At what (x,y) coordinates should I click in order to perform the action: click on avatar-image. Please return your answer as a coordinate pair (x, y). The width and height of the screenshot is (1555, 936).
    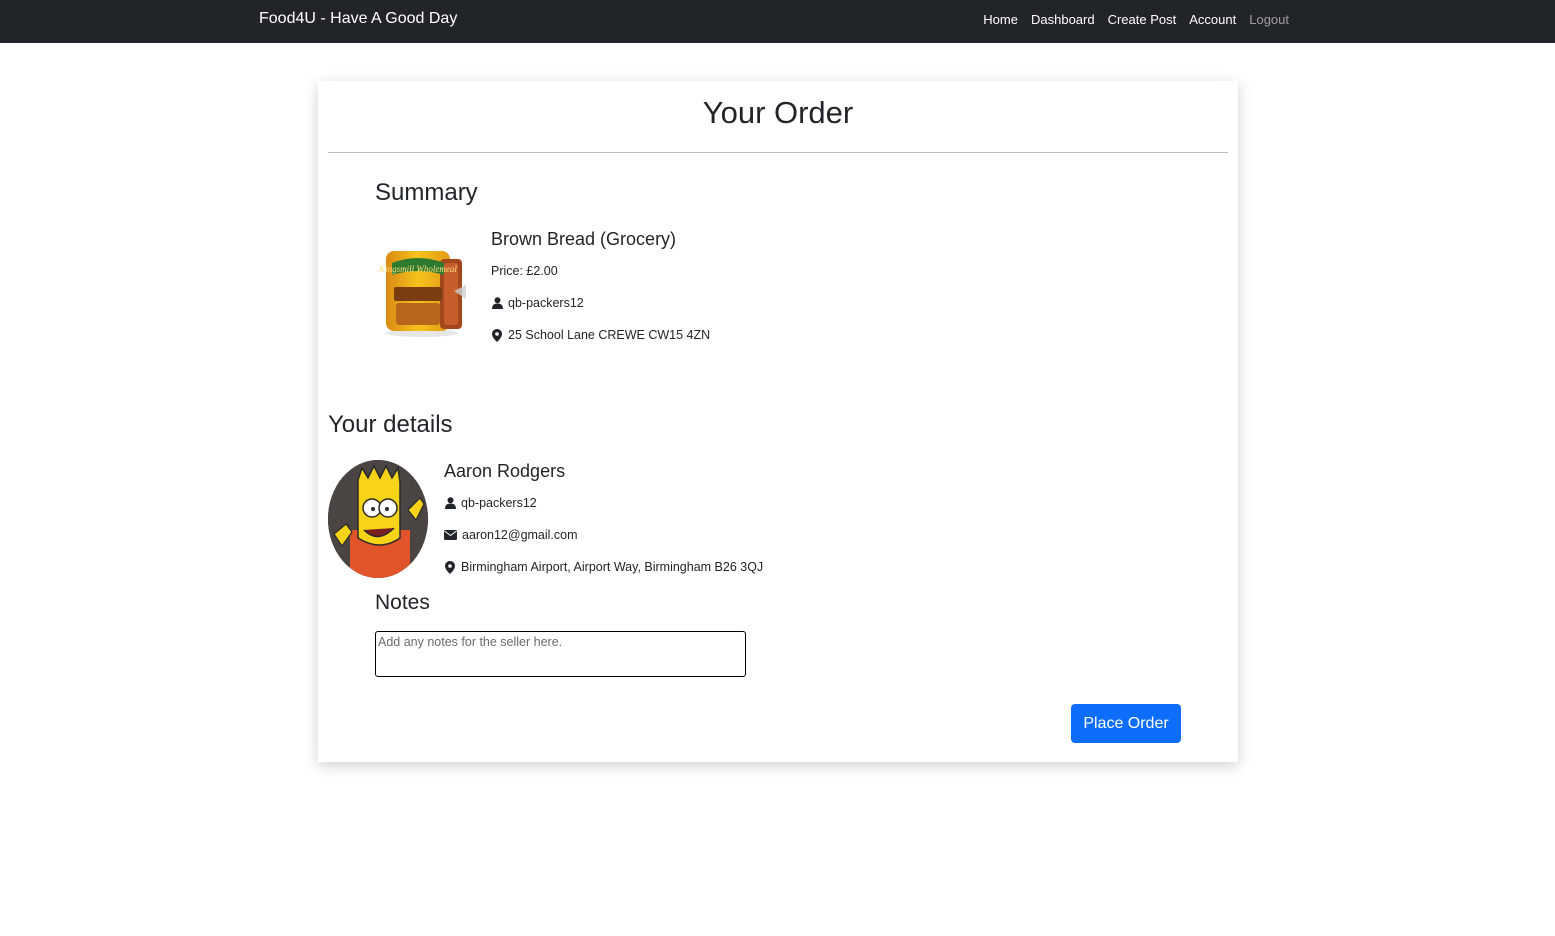
    Looking at the image, I should click on (378, 519).